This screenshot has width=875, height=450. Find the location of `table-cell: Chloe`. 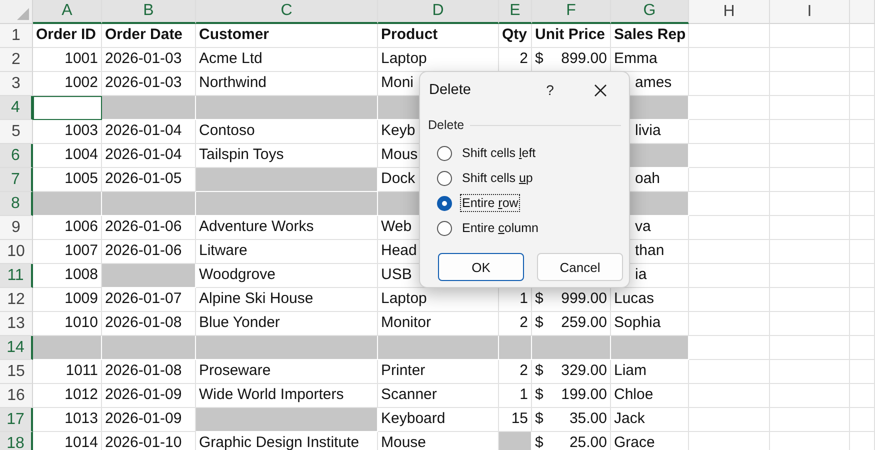

table-cell: Chloe is located at coordinates (650, 396).